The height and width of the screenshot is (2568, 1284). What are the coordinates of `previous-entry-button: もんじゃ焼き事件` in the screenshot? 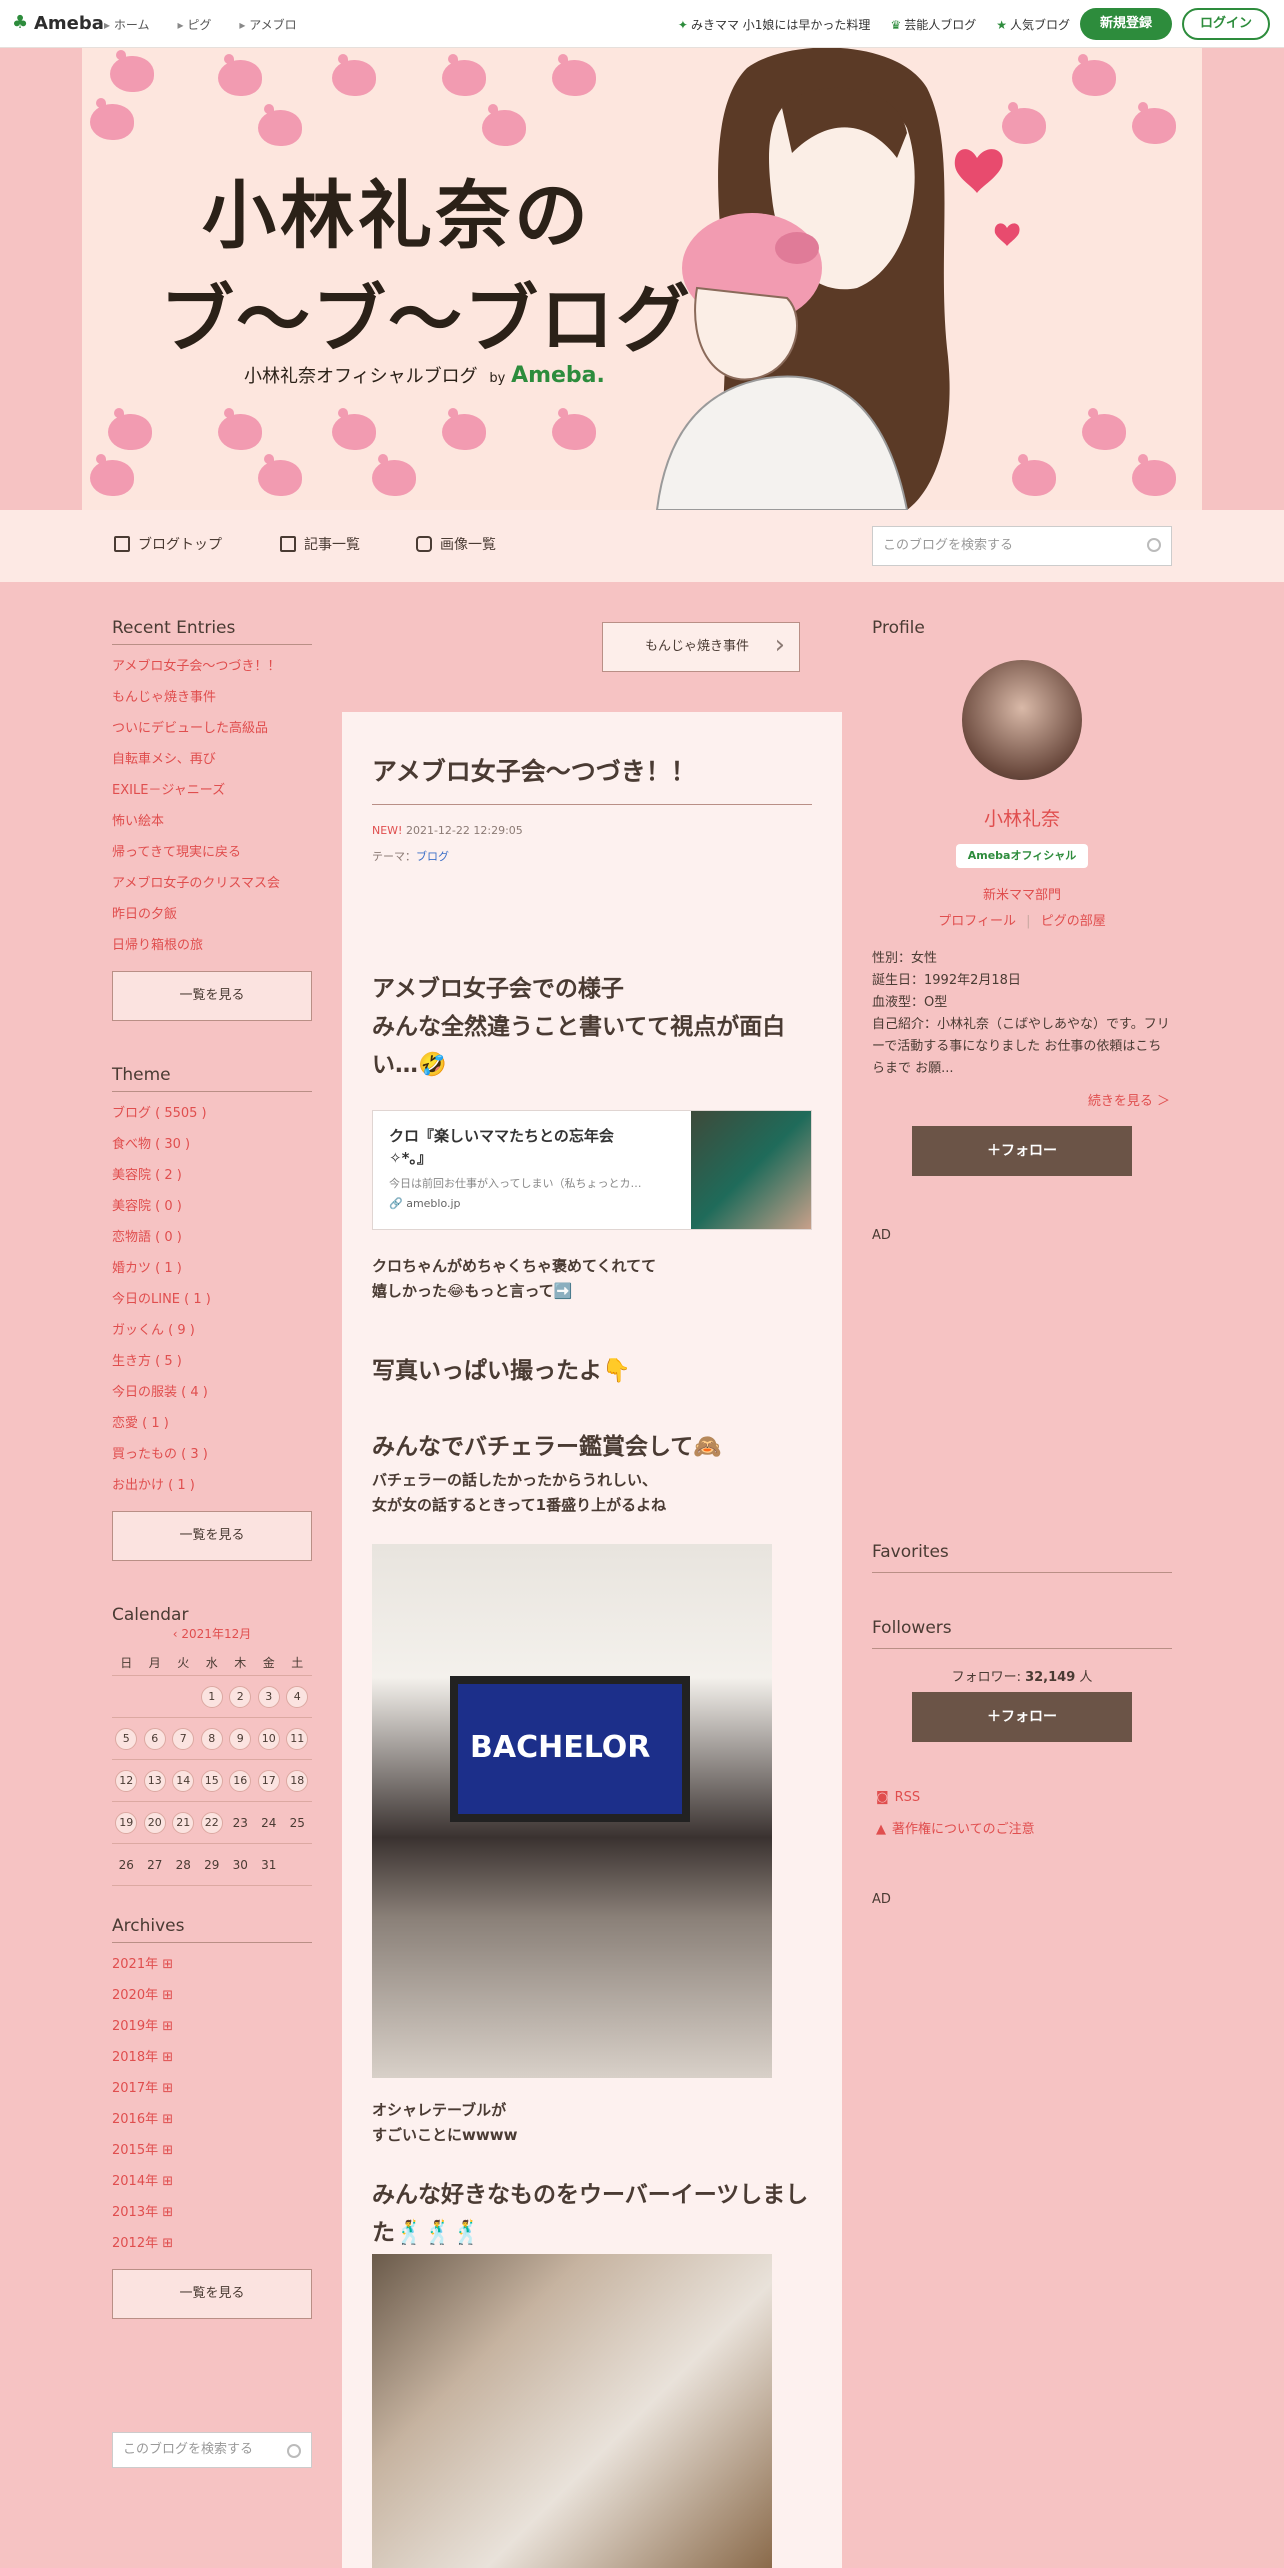 It's located at (701, 646).